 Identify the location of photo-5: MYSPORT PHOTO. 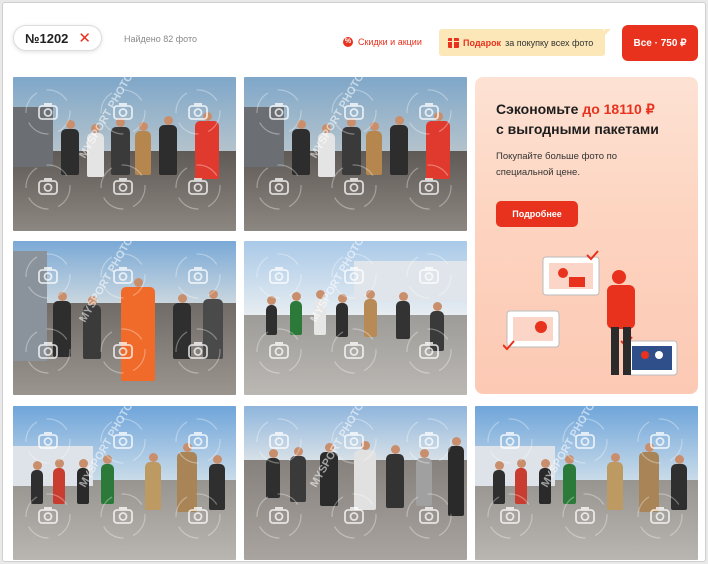
(124, 483).